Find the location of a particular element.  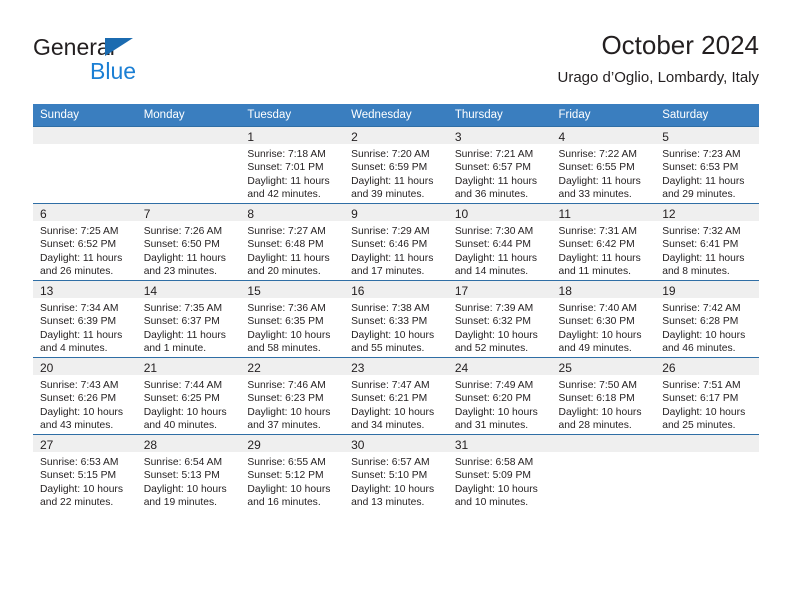

day-number: 9 is located at coordinates (396, 212).